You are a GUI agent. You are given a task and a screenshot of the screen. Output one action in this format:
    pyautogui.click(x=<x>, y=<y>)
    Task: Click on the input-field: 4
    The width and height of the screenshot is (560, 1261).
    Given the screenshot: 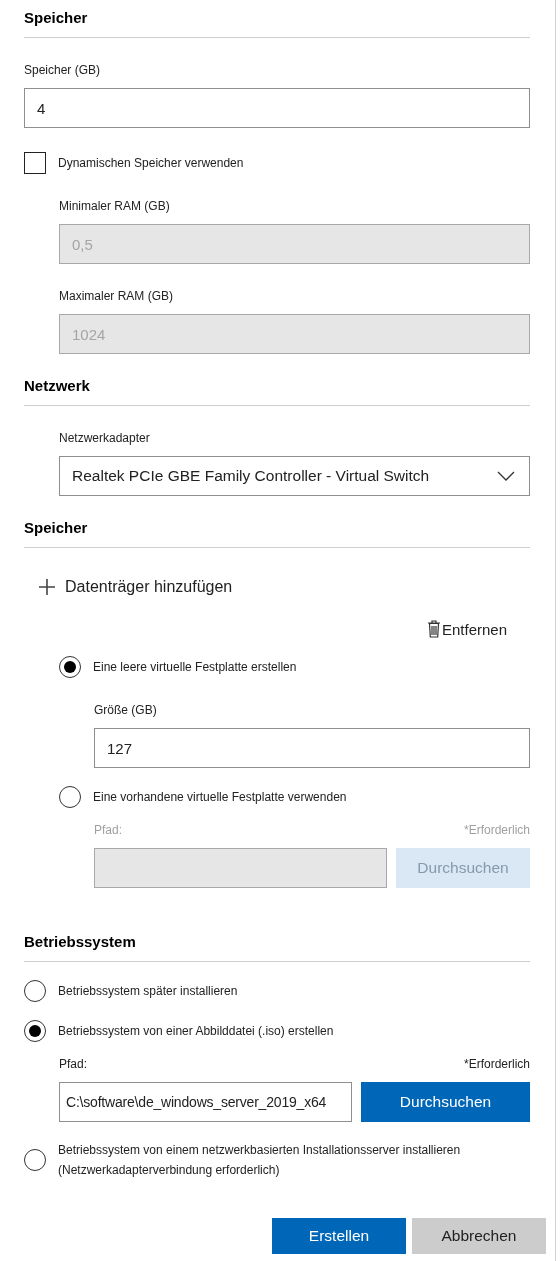 What is the action you would take?
    pyautogui.click(x=277, y=108)
    